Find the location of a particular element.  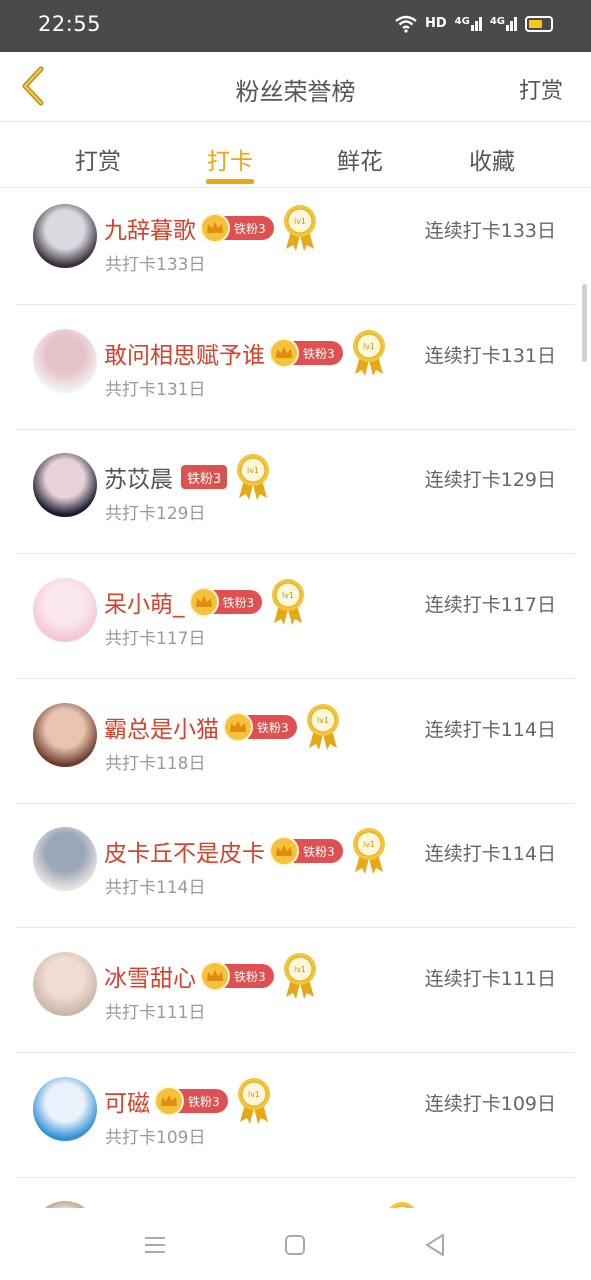

menu-button is located at coordinates (155, 1245).